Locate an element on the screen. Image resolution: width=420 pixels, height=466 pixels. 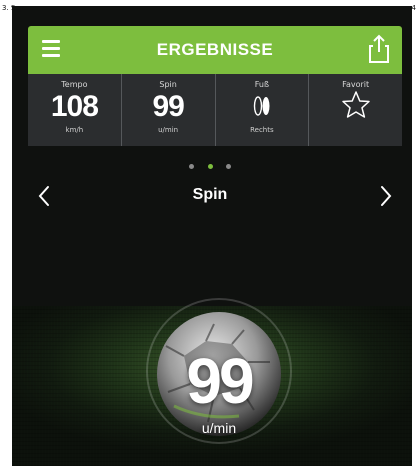
app-header: ERGEBNISSE is located at coordinates (215, 50).